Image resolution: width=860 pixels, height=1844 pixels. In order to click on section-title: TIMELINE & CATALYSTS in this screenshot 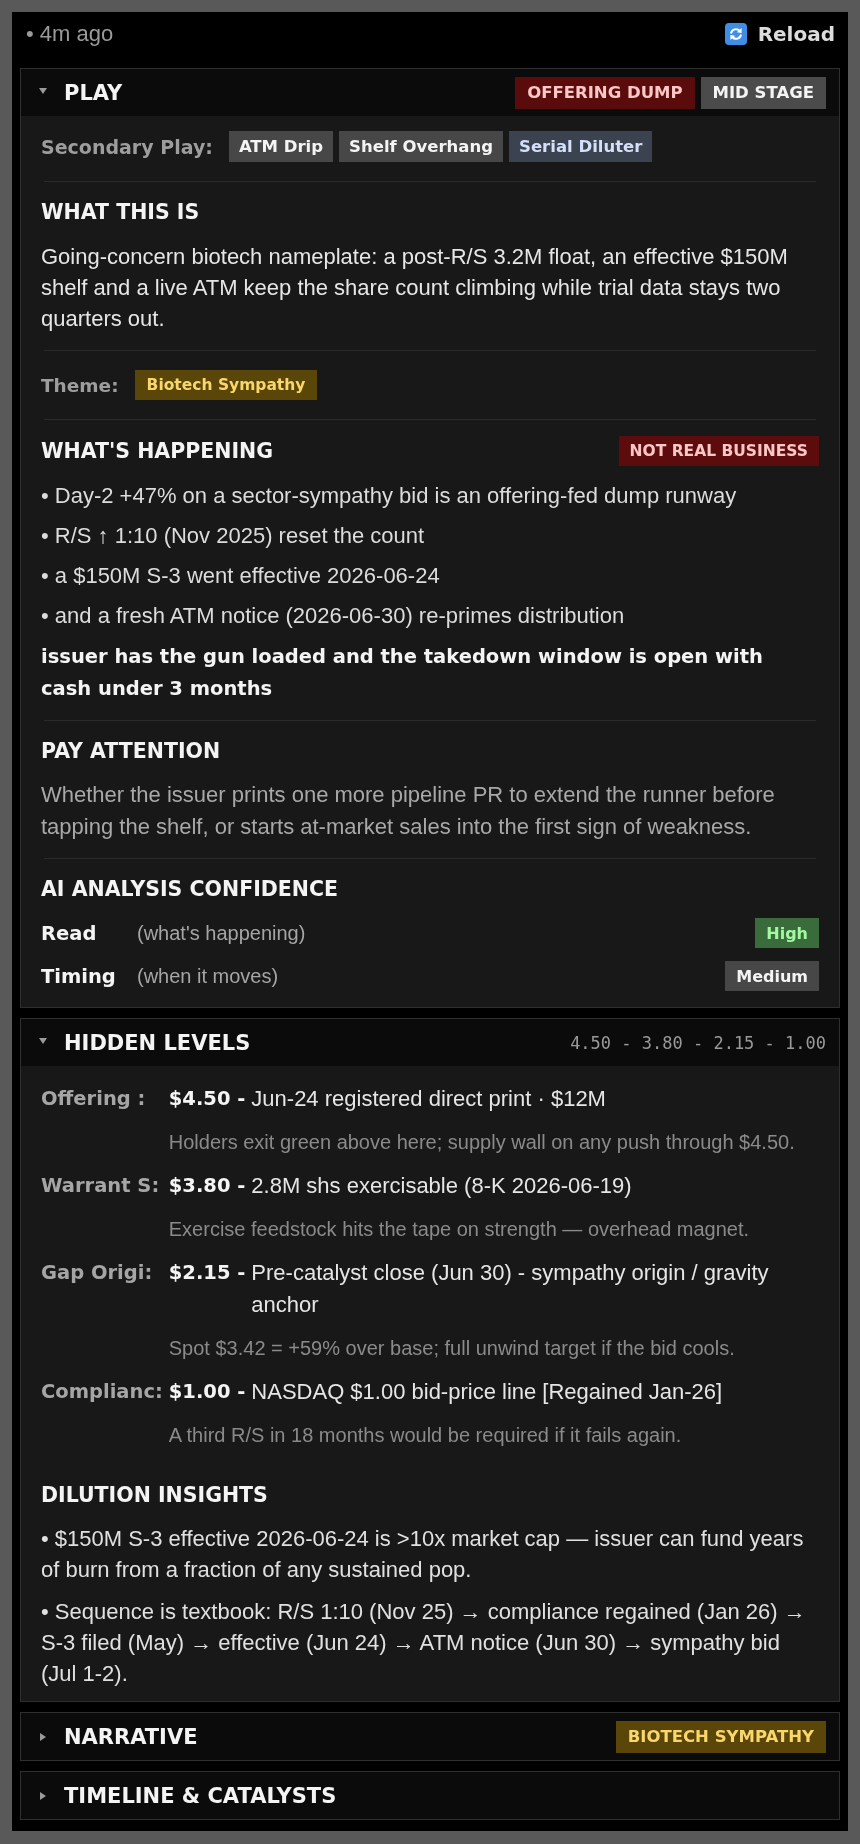, I will do `click(200, 1795)`.